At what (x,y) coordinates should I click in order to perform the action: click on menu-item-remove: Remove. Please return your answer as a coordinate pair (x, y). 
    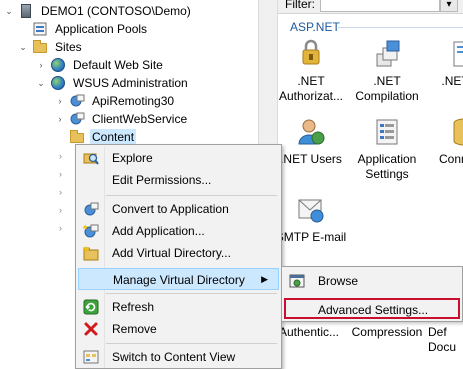
    Looking at the image, I should click on (178, 329).